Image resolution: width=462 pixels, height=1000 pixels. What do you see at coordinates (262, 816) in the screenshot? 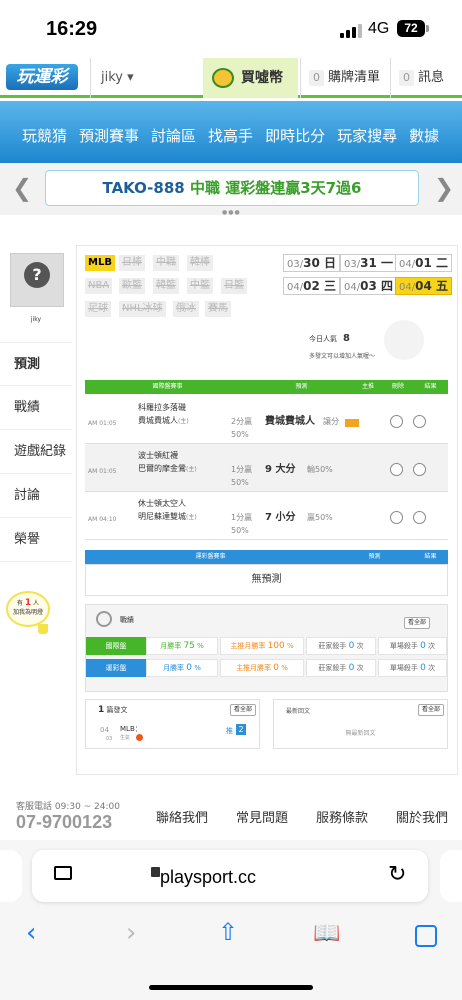
I see `footer-link-faq: 常見問題` at bounding box center [262, 816].